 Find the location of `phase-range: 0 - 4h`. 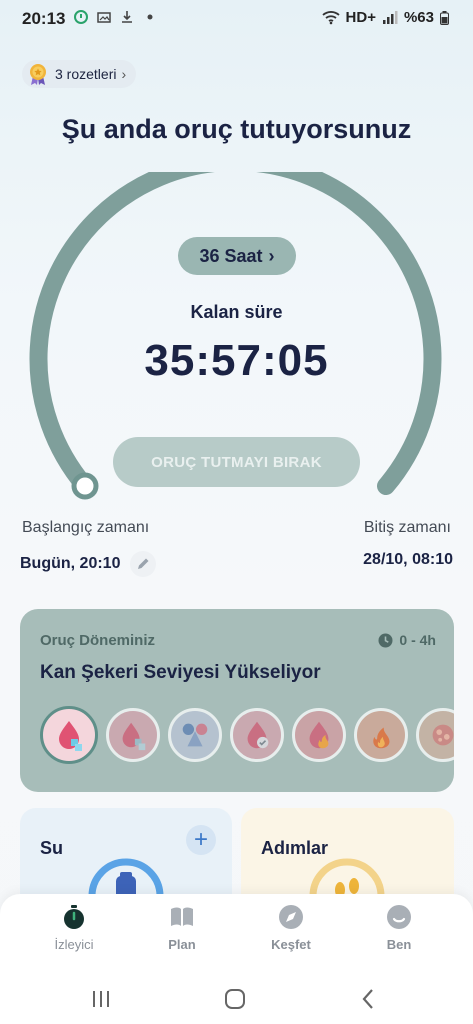

phase-range: 0 - 4h is located at coordinates (407, 640).